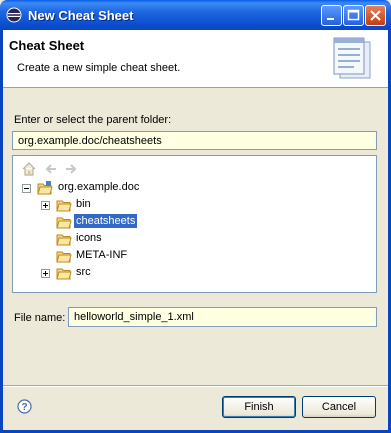 This screenshot has width=391, height=433. What do you see at coordinates (193, 188) in the screenshot?
I see `tree-node-root: org.example.doc` at bounding box center [193, 188].